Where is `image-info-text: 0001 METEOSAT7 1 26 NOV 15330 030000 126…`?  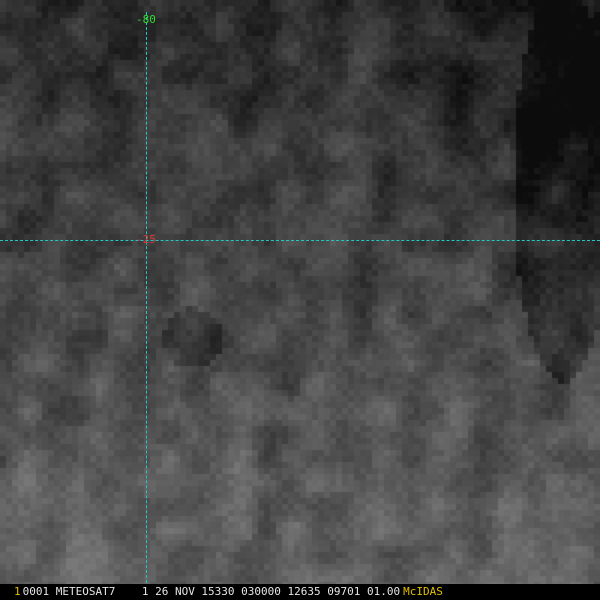
image-info-text: 0001 METEOSAT7 1 26 NOV 15330 030000 126… is located at coordinates (211, 591).